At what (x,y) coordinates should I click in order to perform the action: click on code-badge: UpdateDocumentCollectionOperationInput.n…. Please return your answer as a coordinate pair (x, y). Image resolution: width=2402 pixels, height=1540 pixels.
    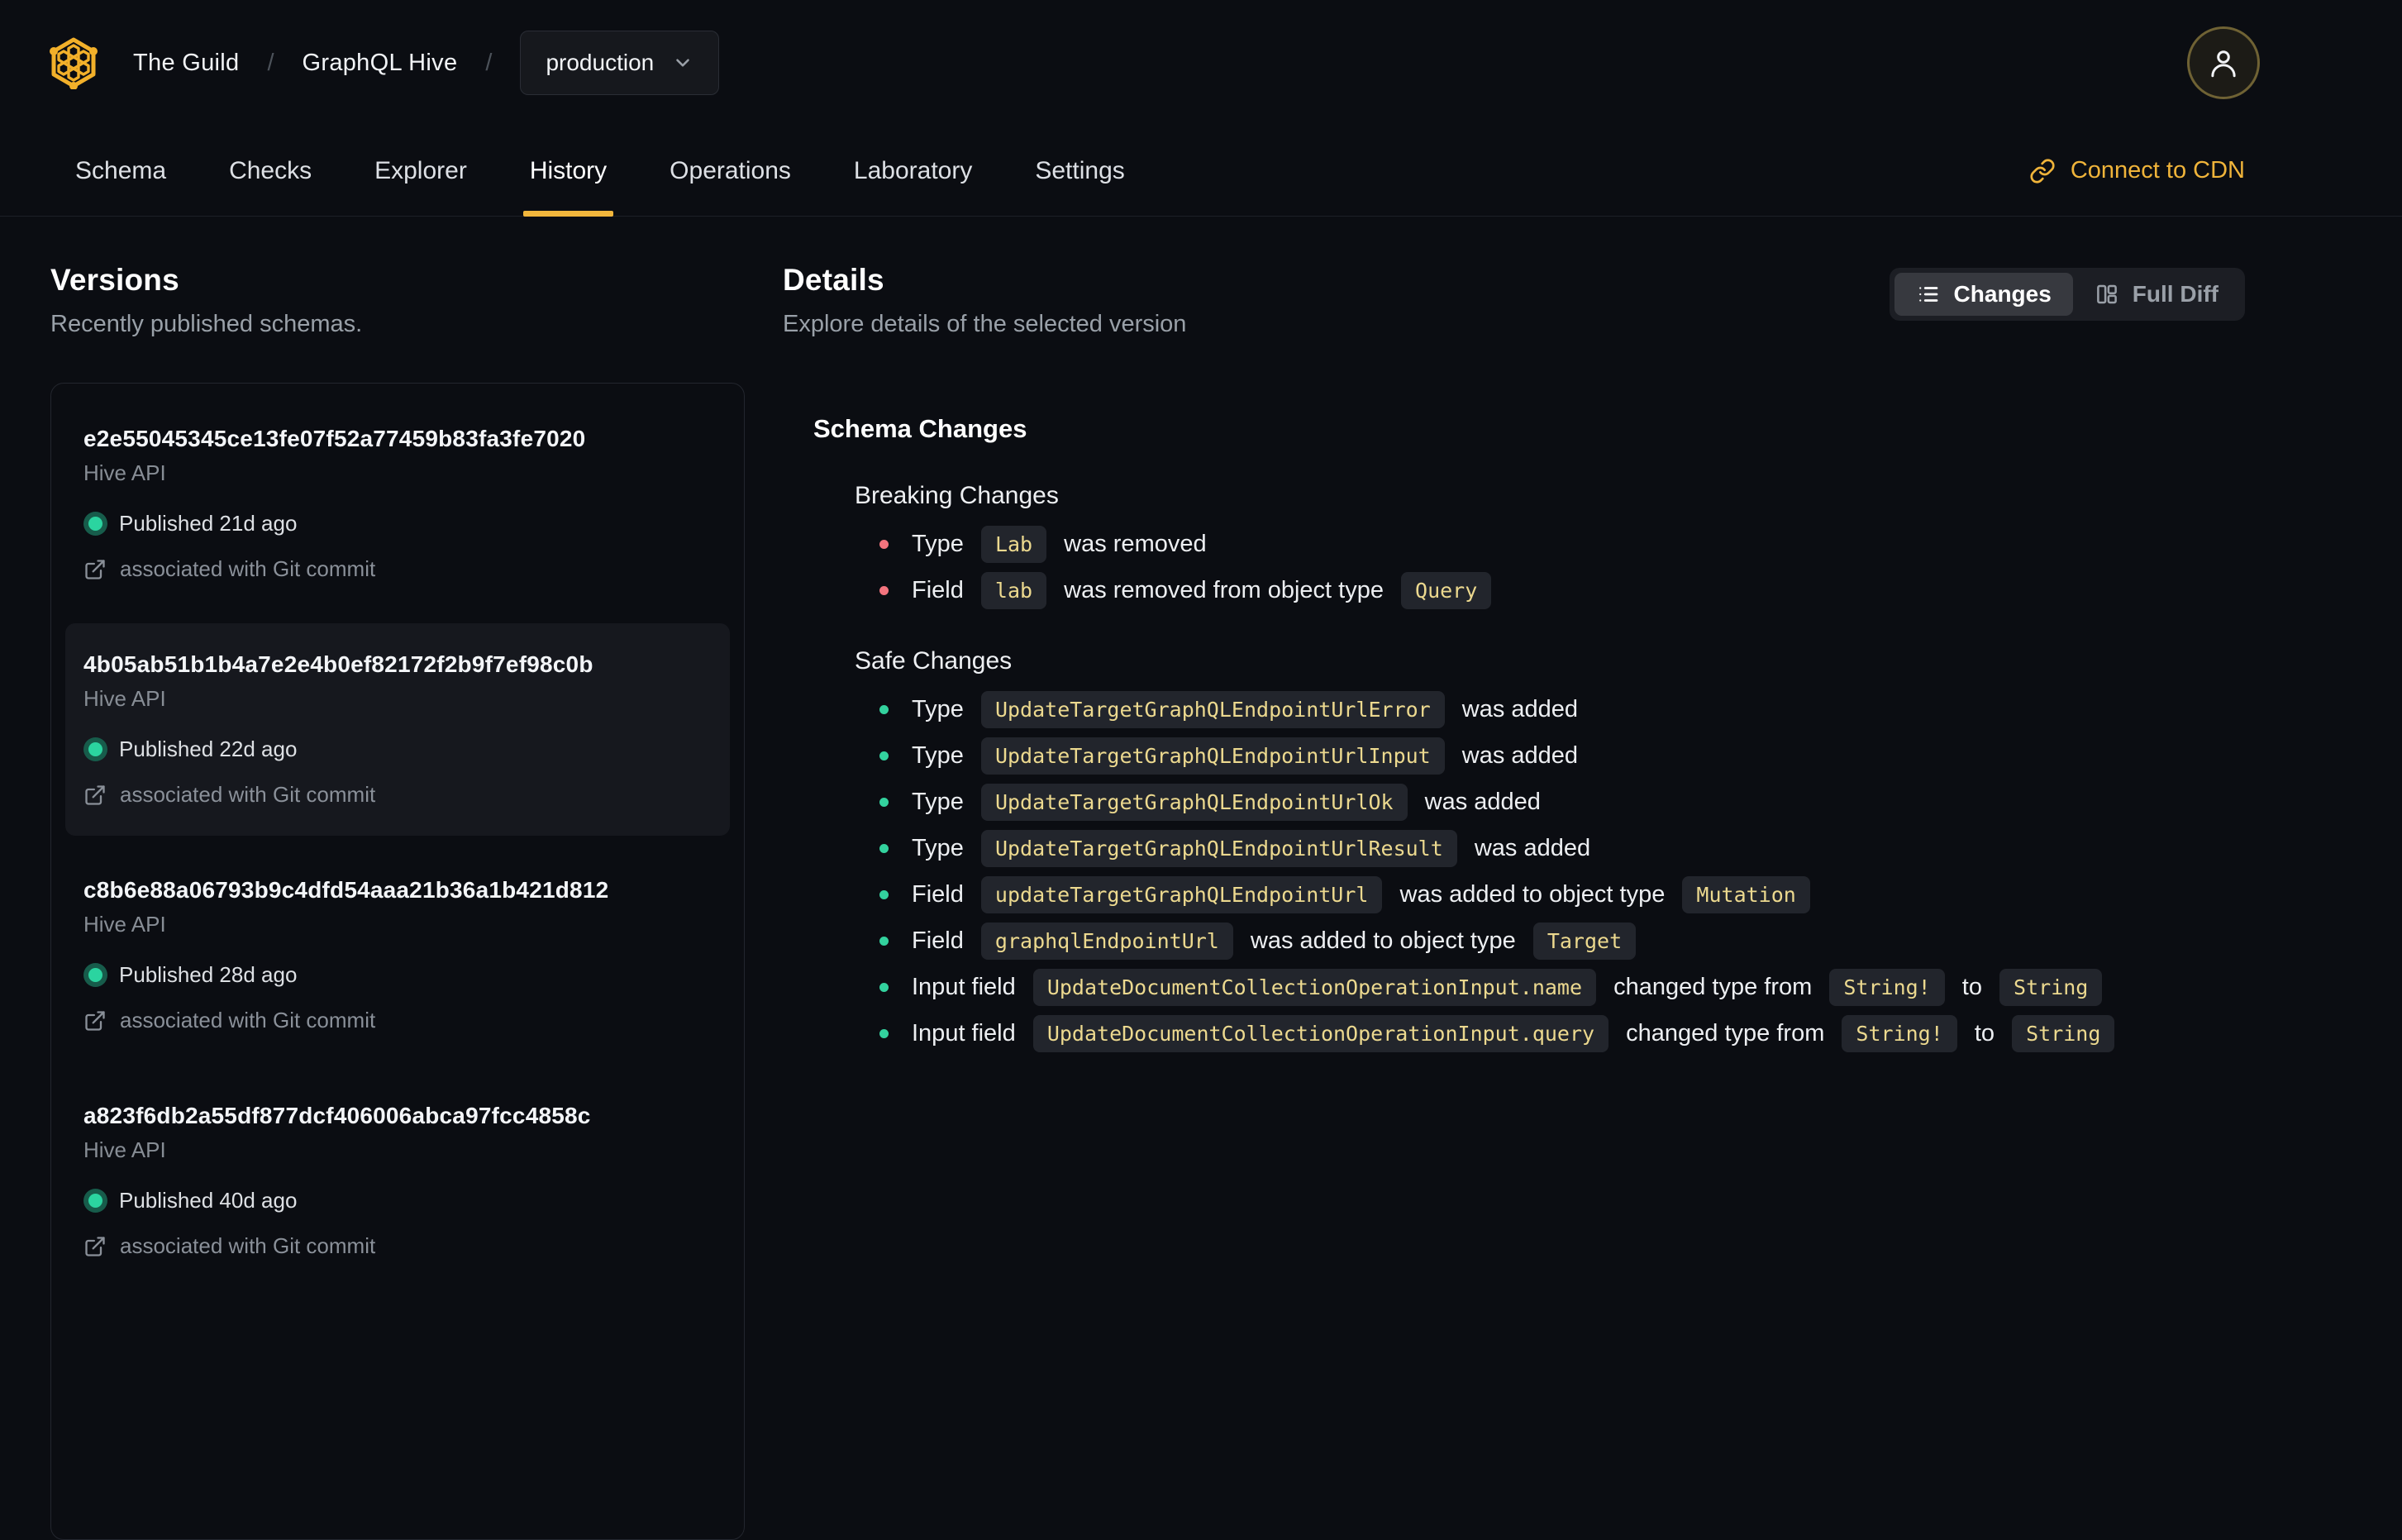
    Looking at the image, I should click on (1314, 987).